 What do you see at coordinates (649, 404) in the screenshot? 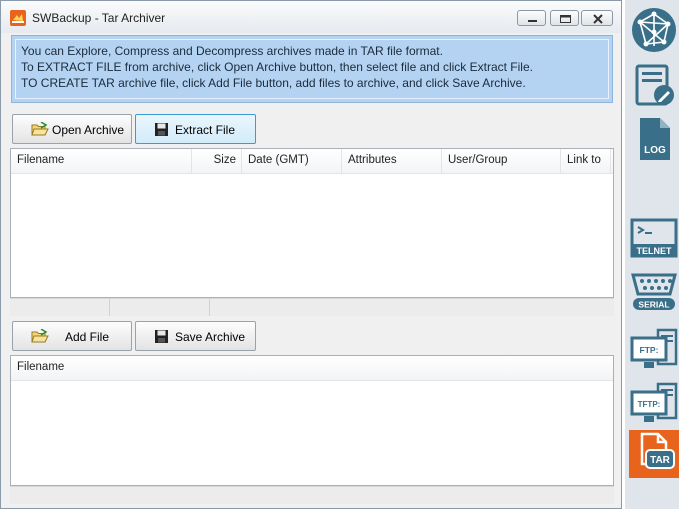
I see `tftp-label: TFTP:` at bounding box center [649, 404].